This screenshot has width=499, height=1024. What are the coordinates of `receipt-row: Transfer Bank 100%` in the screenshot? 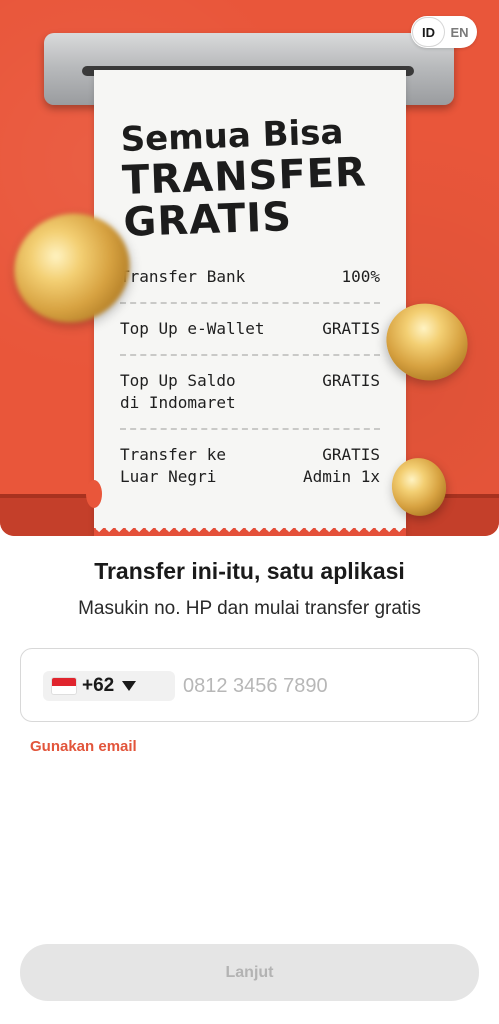 It's located at (250, 285).